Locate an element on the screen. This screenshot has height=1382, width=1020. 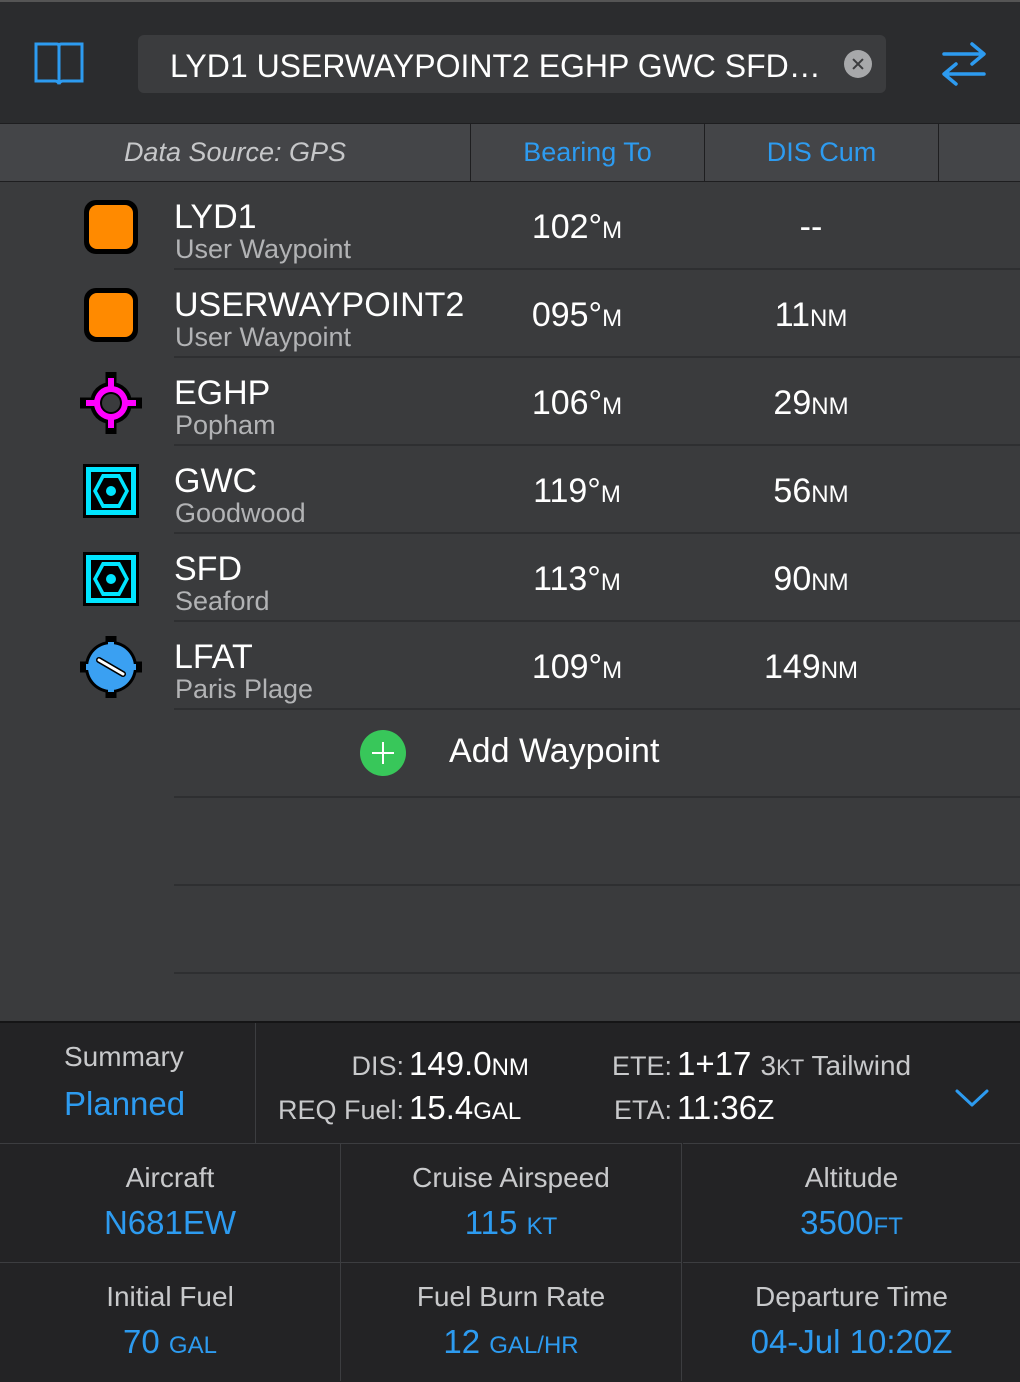
summary-mode: Planned is located at coordinates (125, 1103).